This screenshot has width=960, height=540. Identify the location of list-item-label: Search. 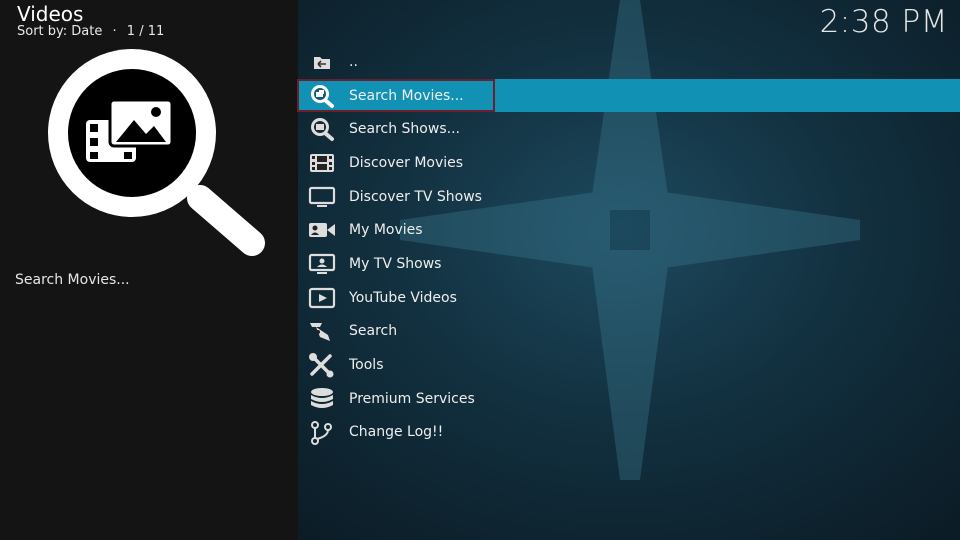
(373, 331).